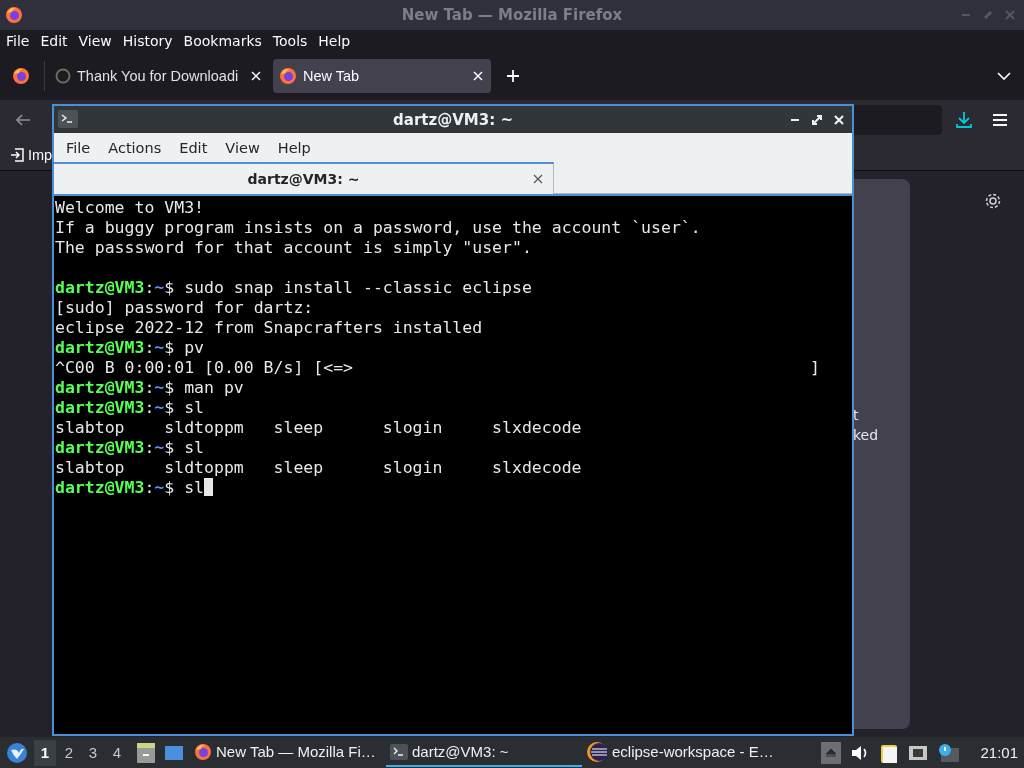  What do you see at coordinates (293, 288) in the screenshot?
I see `terminal-line: dartz@VM3:~$ sudo snap install --classic eclipse` at bounding box center [293, 288].